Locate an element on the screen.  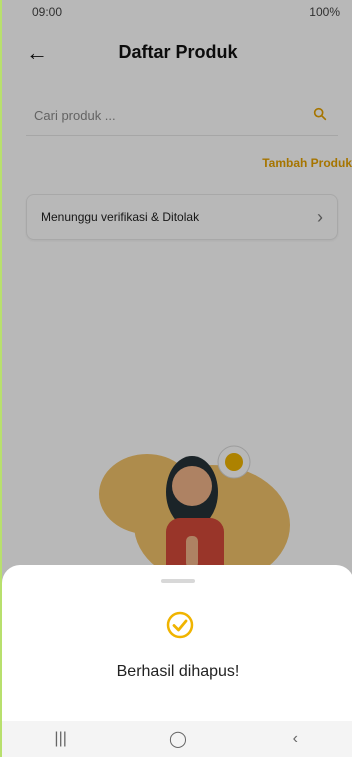
recent-apps-button: ||| is located at coordinates (61, 739).